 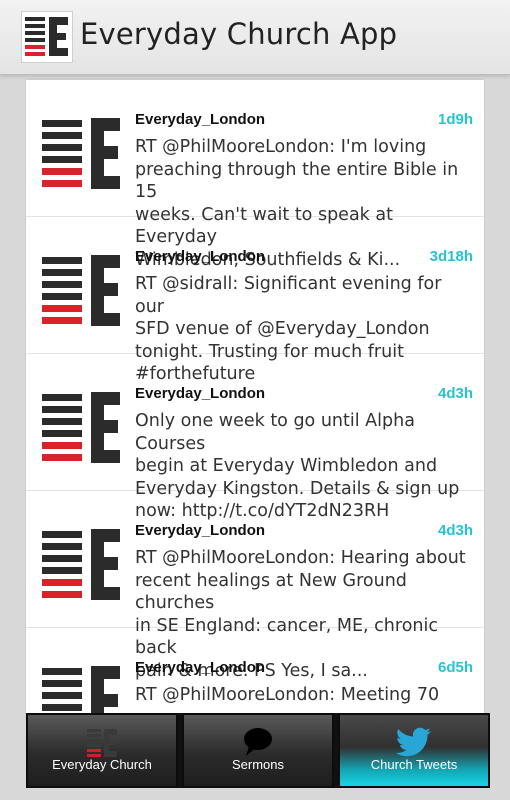 What do you see at coordinates (102, 764) in the screenshot?
I see `tab-label: Everyday Church` at bounding box center [102, 764].